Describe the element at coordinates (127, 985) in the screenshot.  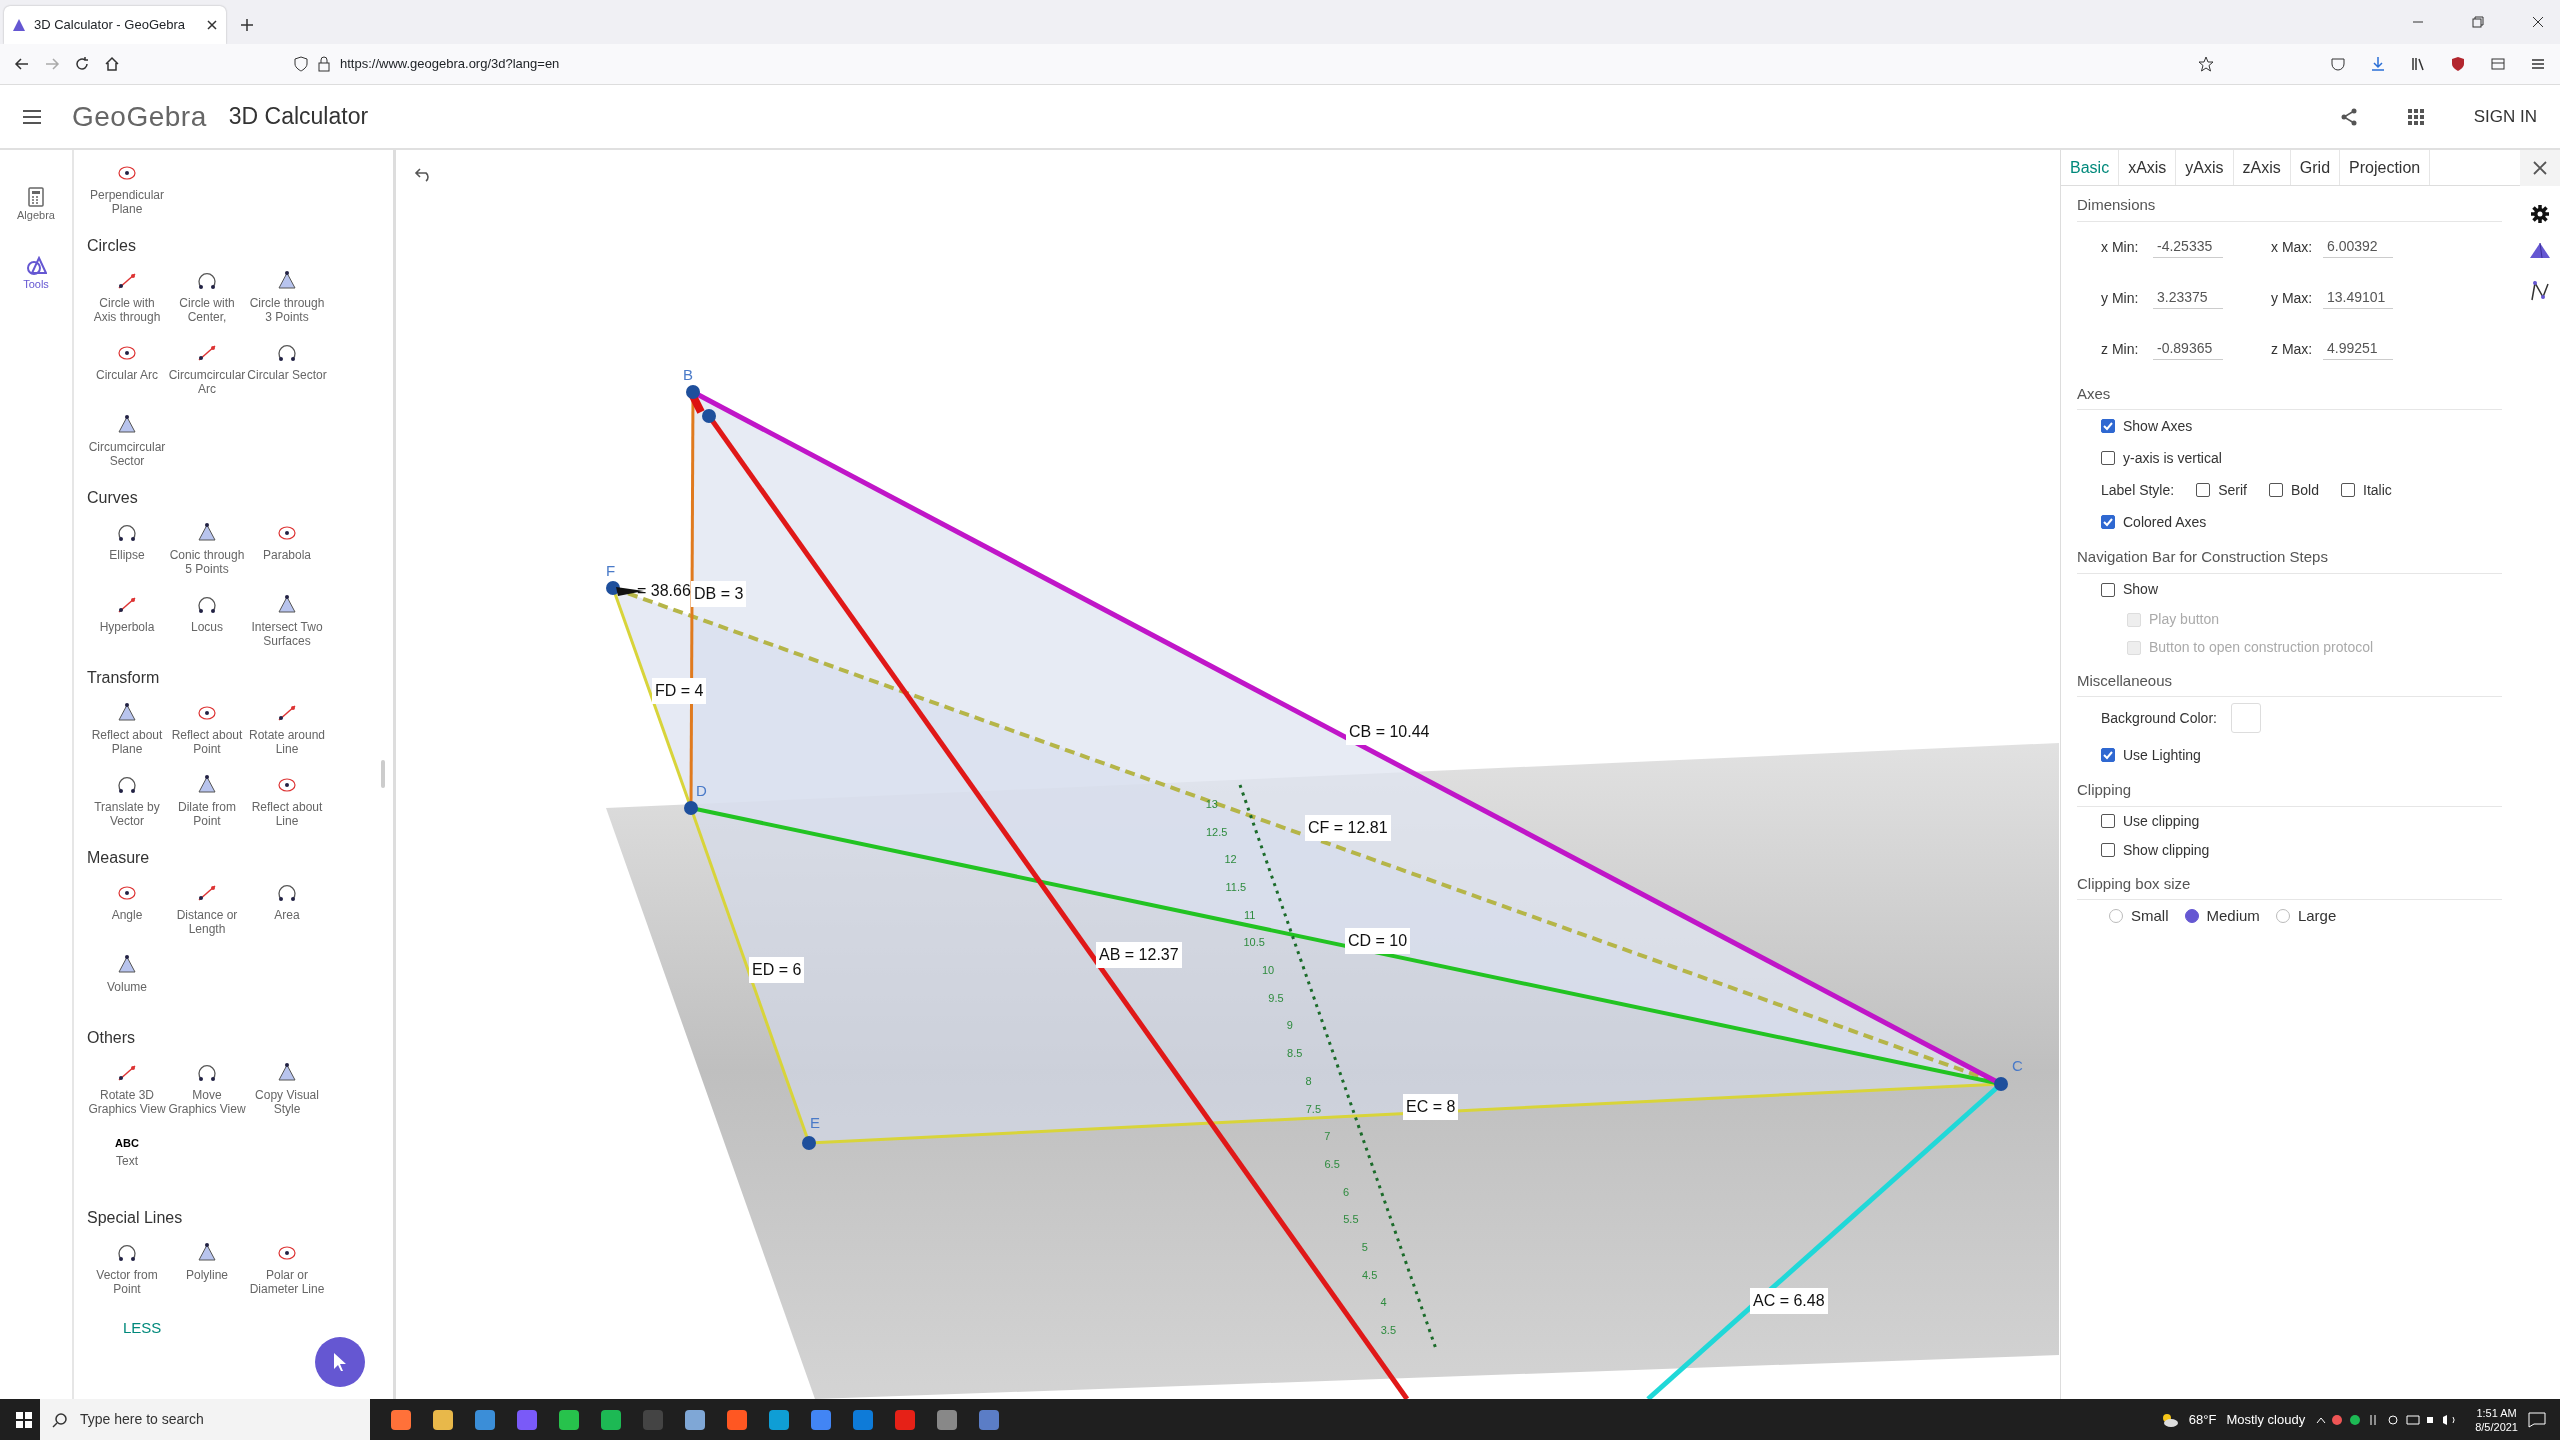
I see `tool-button: Volume` at that location.